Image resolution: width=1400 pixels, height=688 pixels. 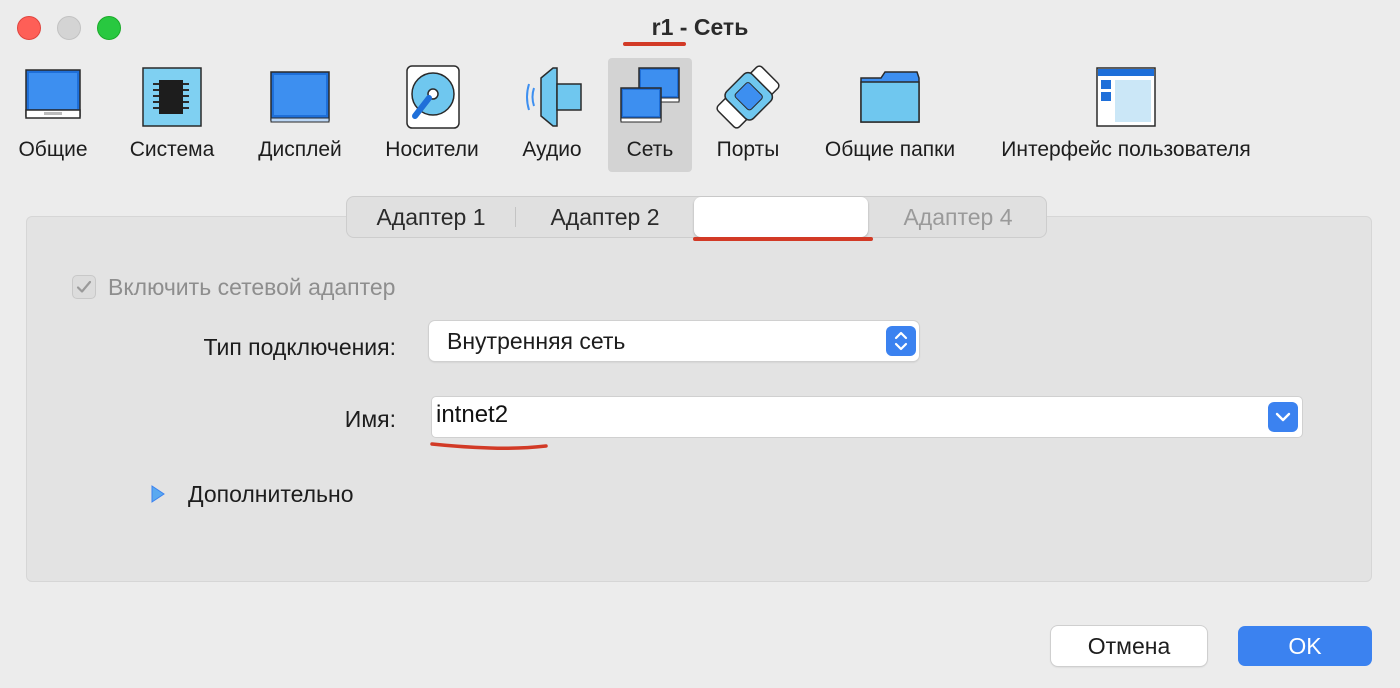 What do you see at coordinates (958, 217) in the screenshot?
I see `tab-adapter-4: Адаптер 4` at bounding box center [958, 217].